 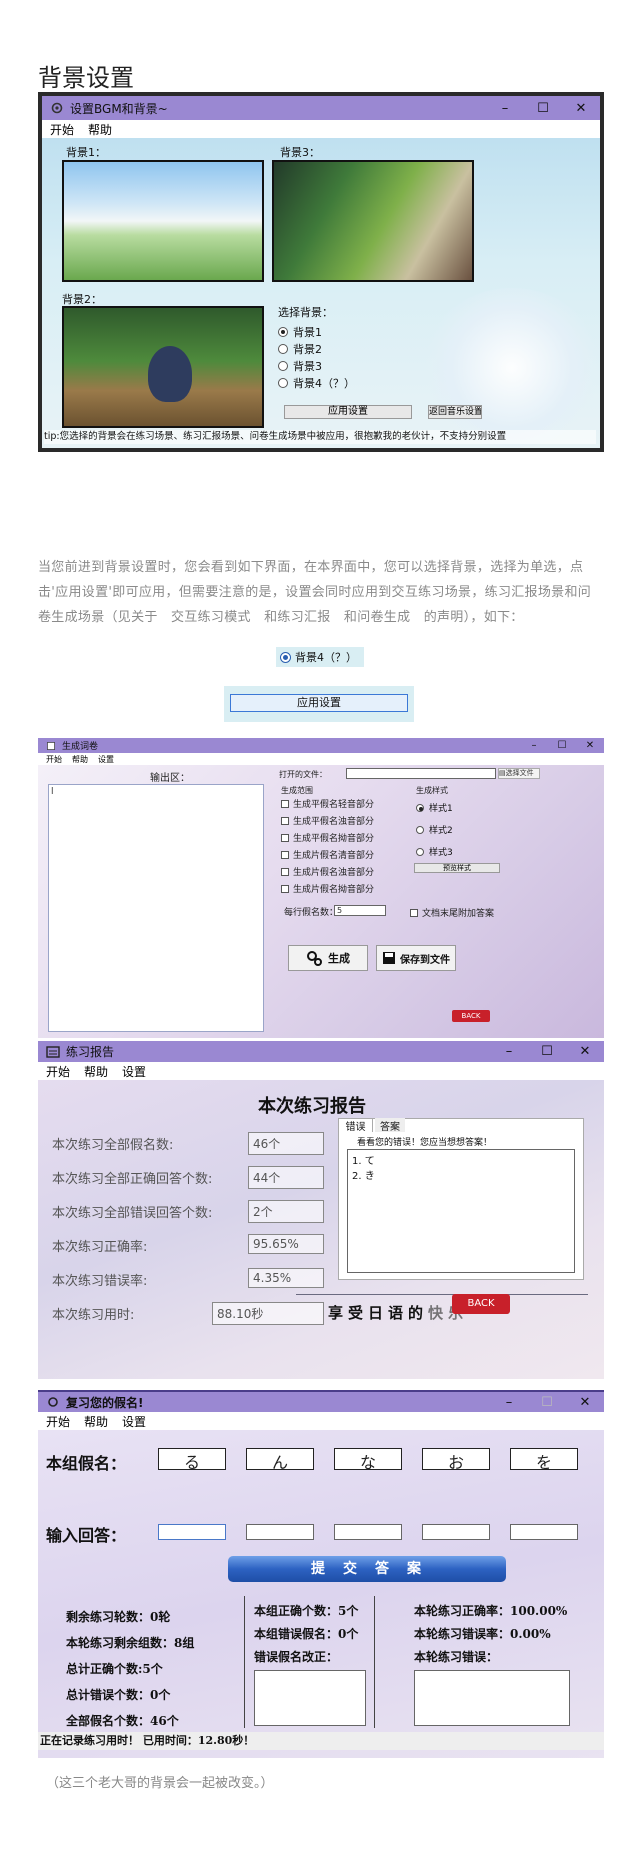 I want to click on report-label-1: 本次练习全部假名数:, so click(x=113, y=1145).